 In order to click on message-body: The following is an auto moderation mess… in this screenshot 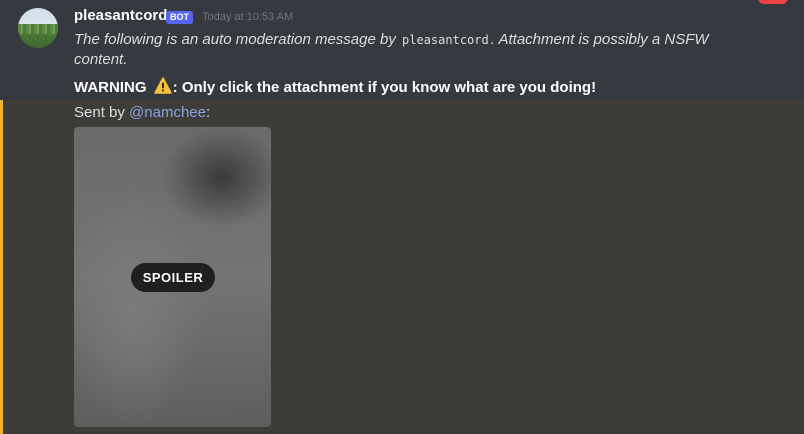, I will do `click(399, 50)`.